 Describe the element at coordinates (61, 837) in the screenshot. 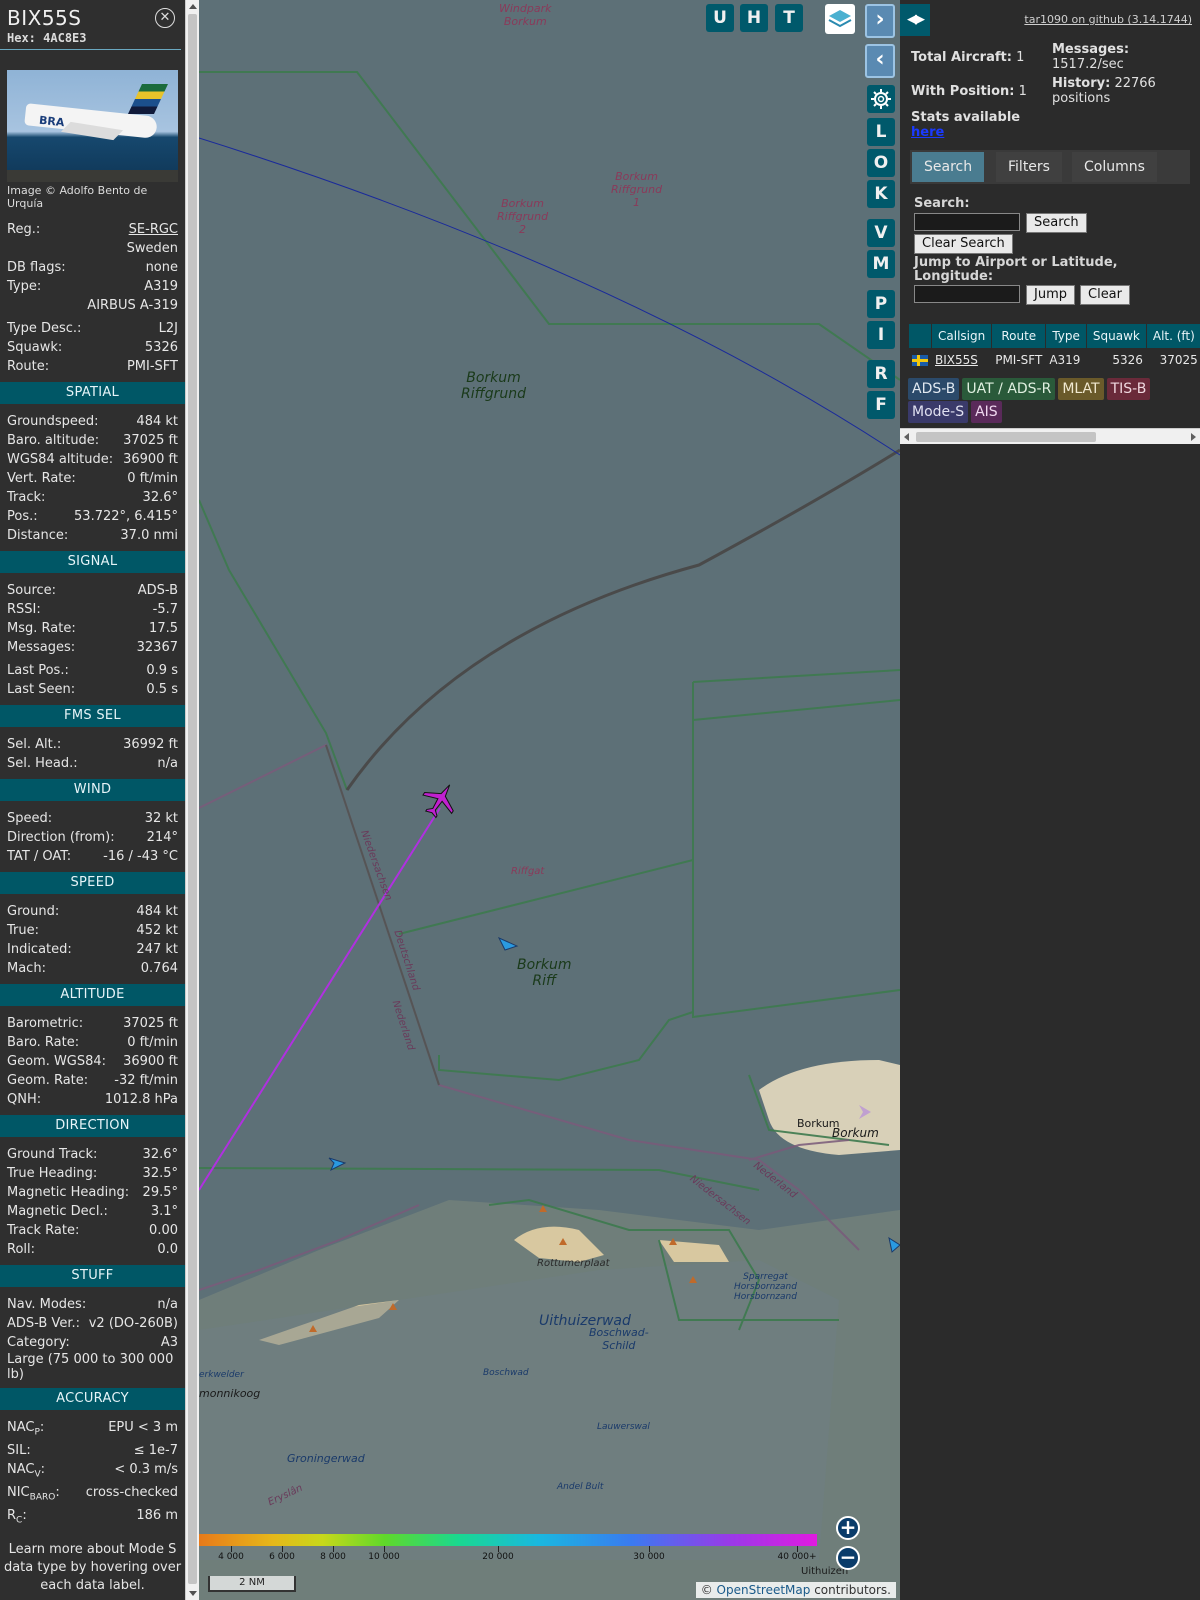

I see `wind-label: Direction (from):` at that location.